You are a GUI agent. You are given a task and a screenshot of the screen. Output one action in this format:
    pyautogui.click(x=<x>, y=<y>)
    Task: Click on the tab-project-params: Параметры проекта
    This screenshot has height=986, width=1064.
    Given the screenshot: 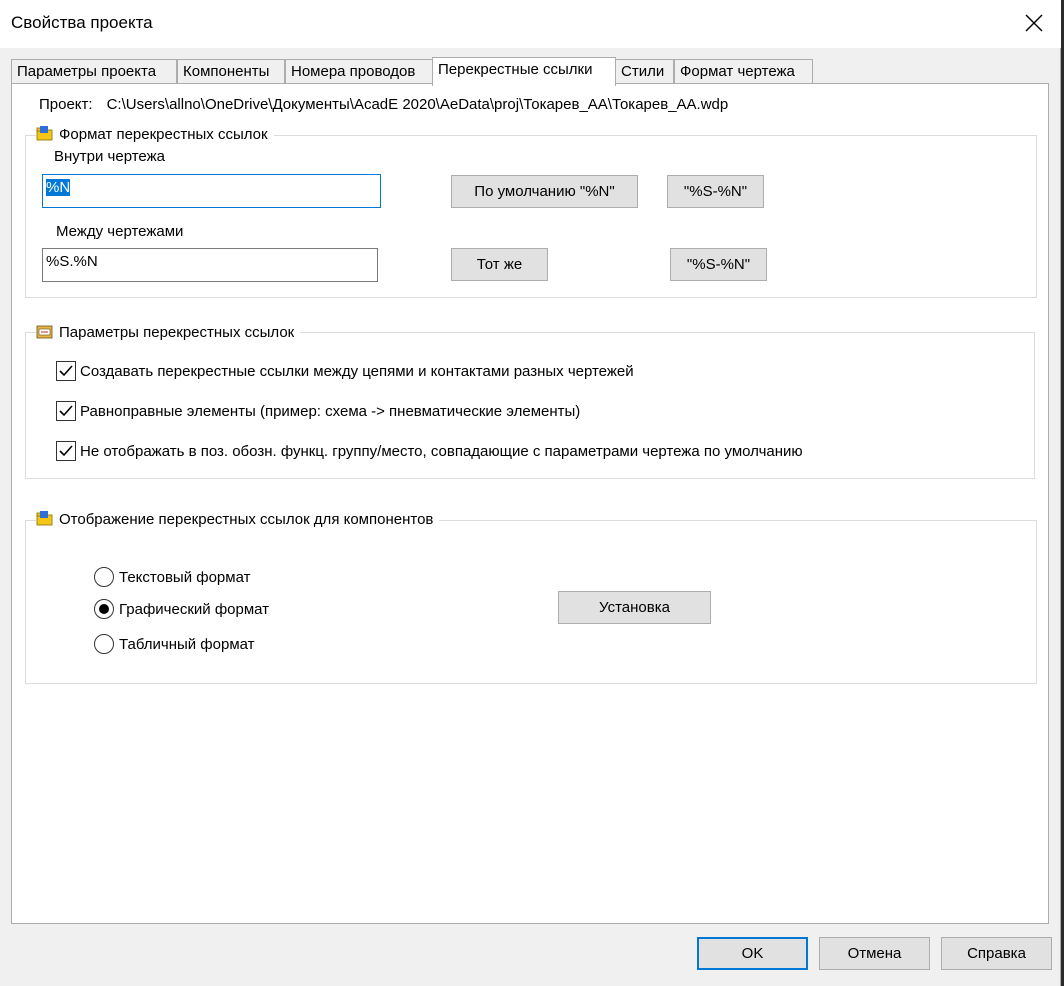 What is the action you would take?
    pyautogui.click(x=94, y=71)
    